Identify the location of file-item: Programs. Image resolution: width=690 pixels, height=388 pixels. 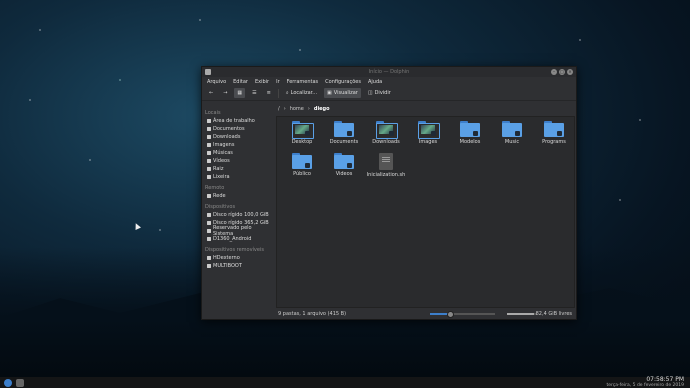
(554, 133).